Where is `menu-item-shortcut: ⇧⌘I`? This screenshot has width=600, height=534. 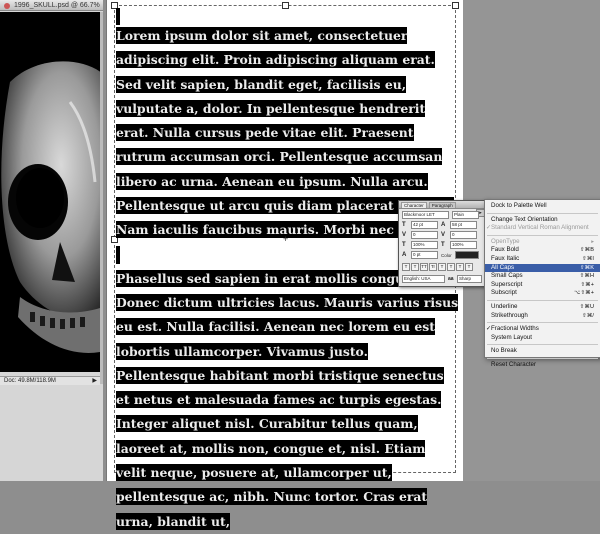 menu-item-shortcut: ⇧⌘I is located at coordinates (588, 259).